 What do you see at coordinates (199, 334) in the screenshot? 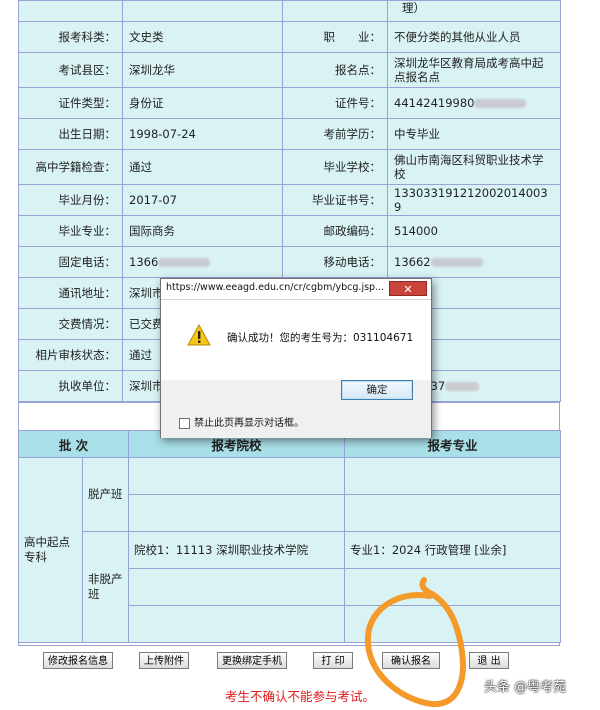
I see `warning-icon` at bounding box center [199, 334].